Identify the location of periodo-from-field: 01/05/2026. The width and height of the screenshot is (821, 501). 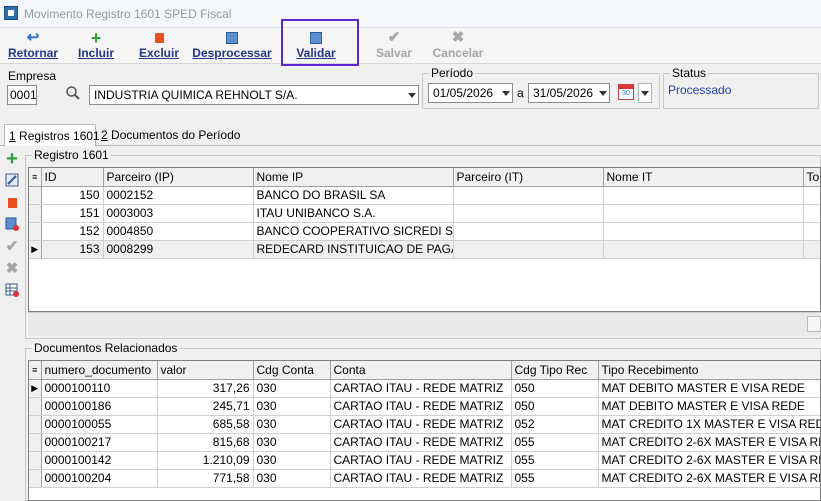
(470, 93).